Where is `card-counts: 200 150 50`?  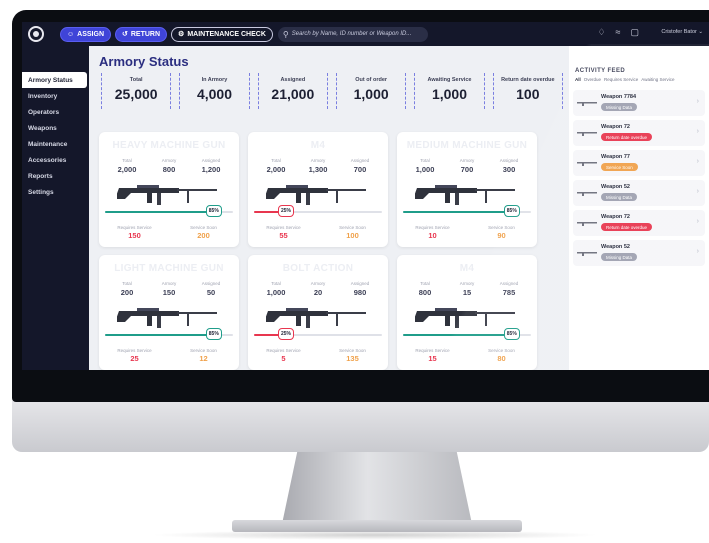 card-counts: 200 150 50 is located at coordinates (169, 292).